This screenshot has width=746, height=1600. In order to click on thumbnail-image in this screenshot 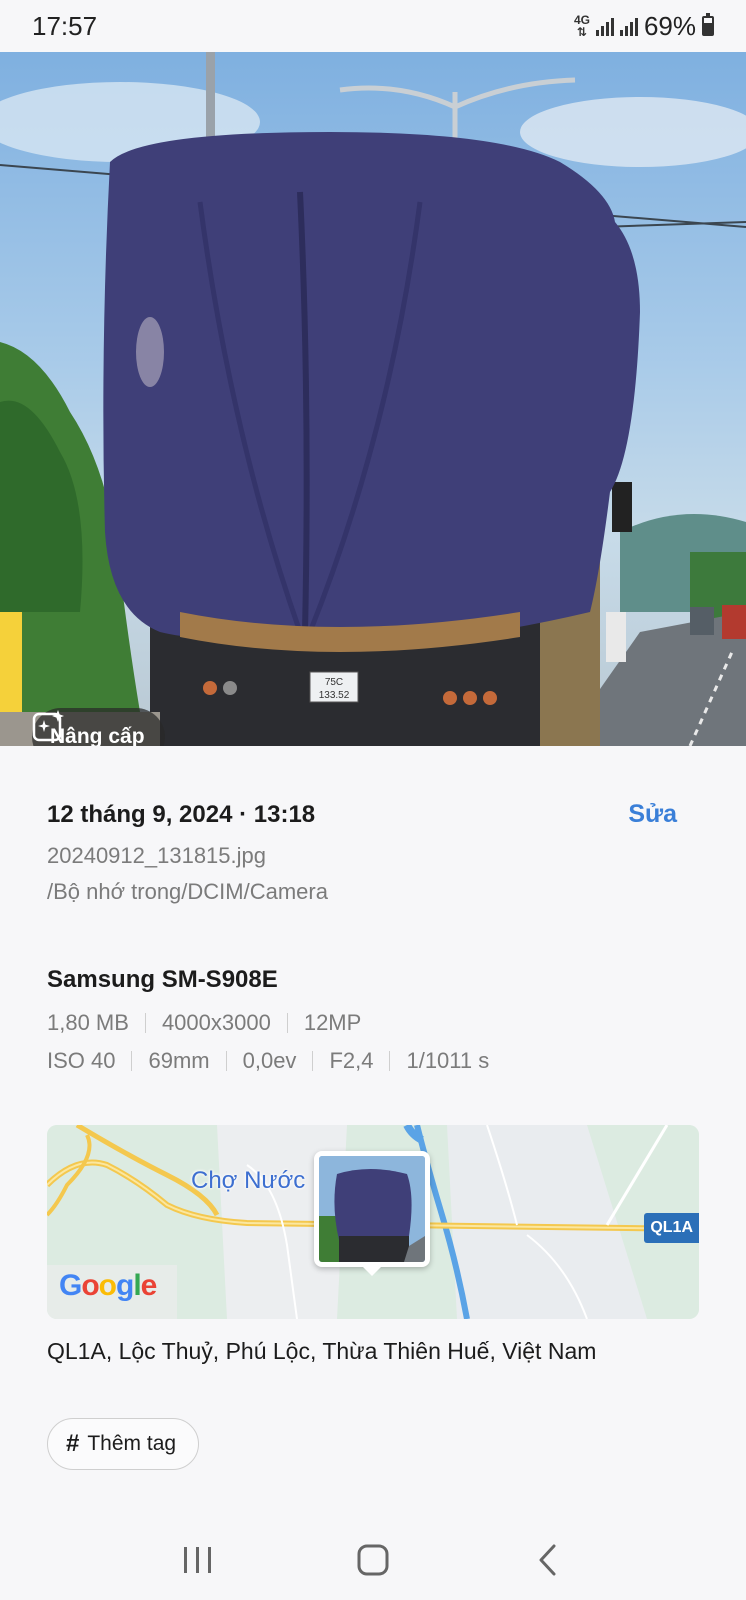, I will do `click(372, 1209)`.